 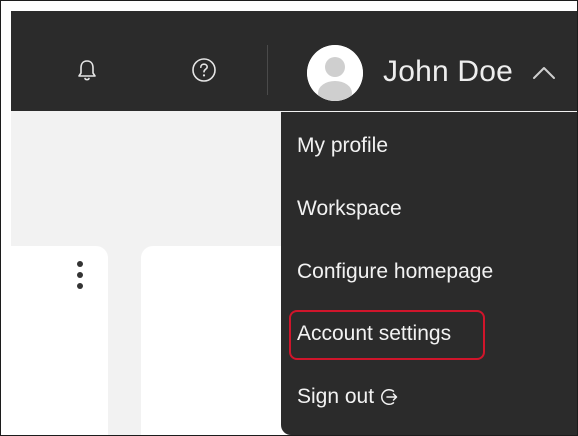 I want to click on menu-item-label: Workspace, so click(x=349, y=208).